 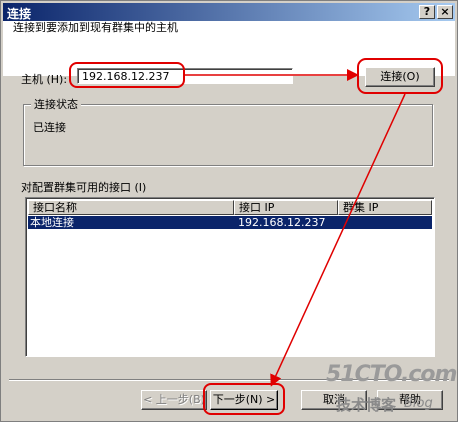 I want to click on interfaces-label: 对配置群集可用的接口 (I), so click(x=84, y=187).